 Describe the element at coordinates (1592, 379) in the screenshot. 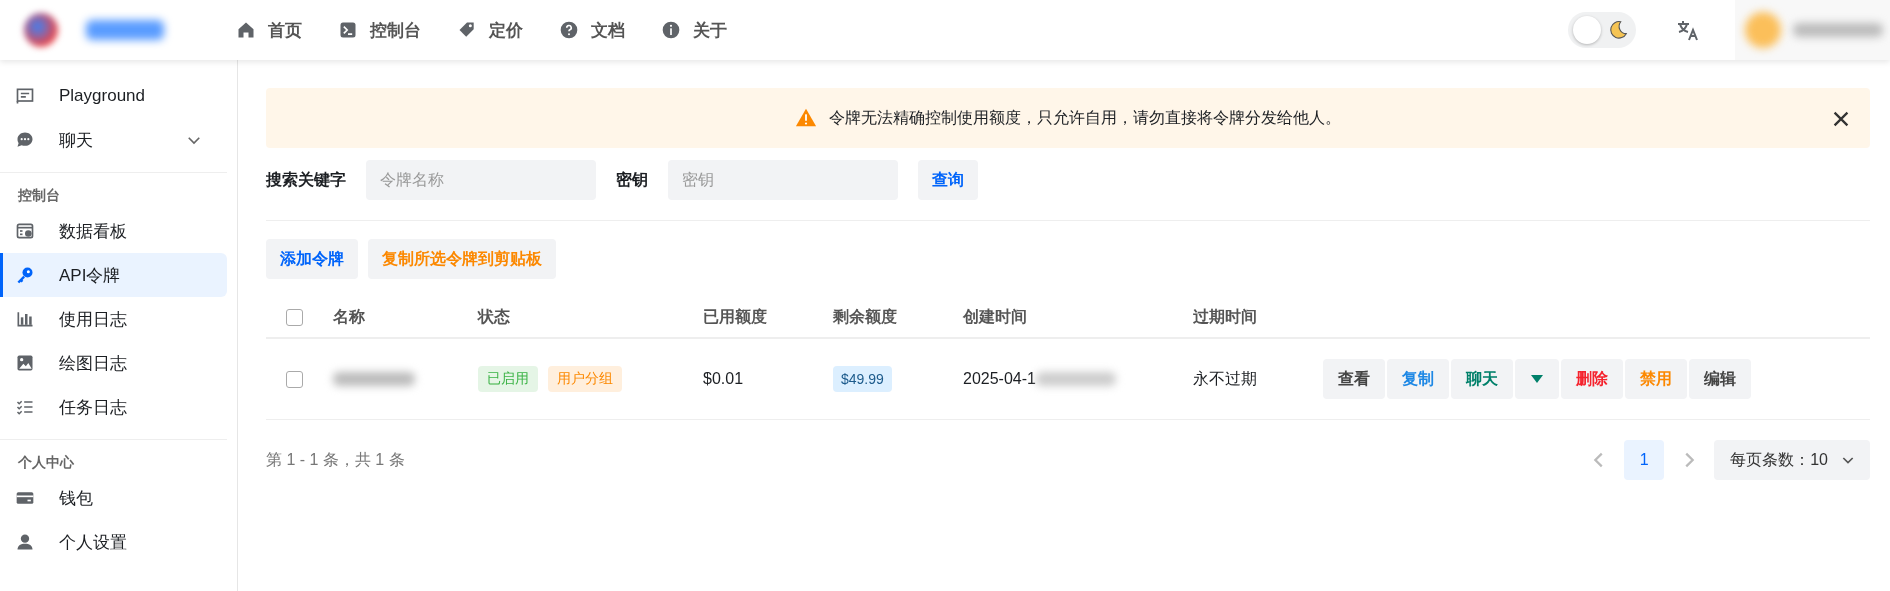

I see `action-button: 删除` at that location.